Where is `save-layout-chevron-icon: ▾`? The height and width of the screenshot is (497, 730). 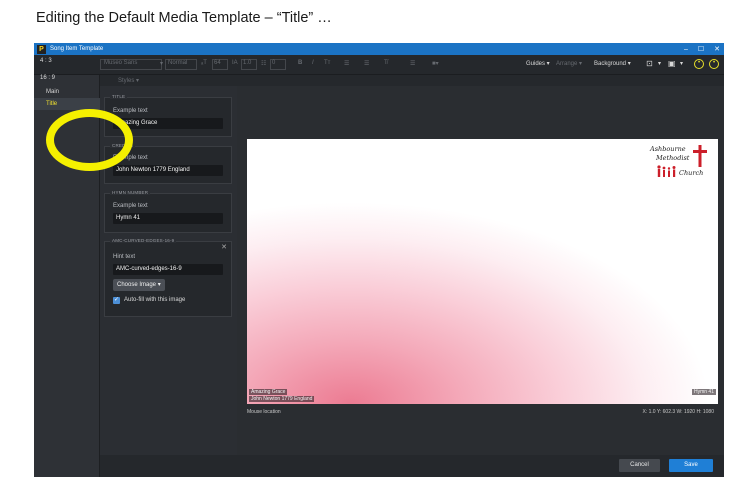
save-layout-chevron-icon: ▾ is located at coordinates (682, 64).